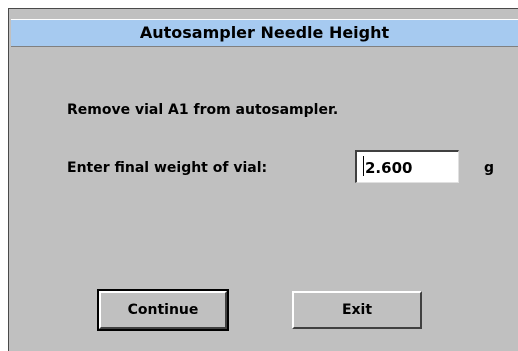 The height and width of the screenshot is (351, 518). Describe the element at coordinates (163, 310) in the screenshot. I see `continue-button: Continue` at that location.